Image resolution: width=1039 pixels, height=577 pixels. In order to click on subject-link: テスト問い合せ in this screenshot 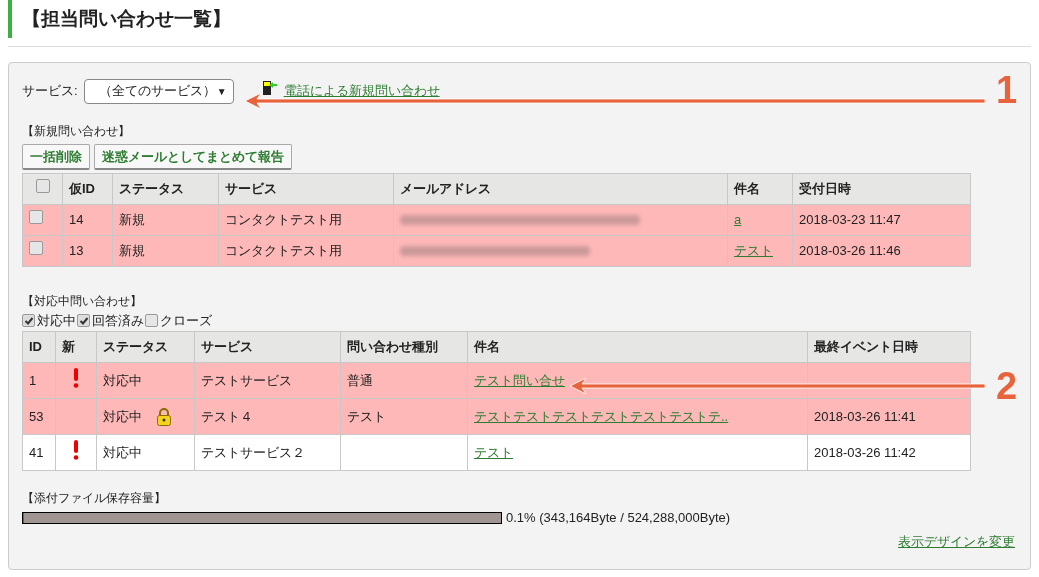, I will do `click(519, 380)`.